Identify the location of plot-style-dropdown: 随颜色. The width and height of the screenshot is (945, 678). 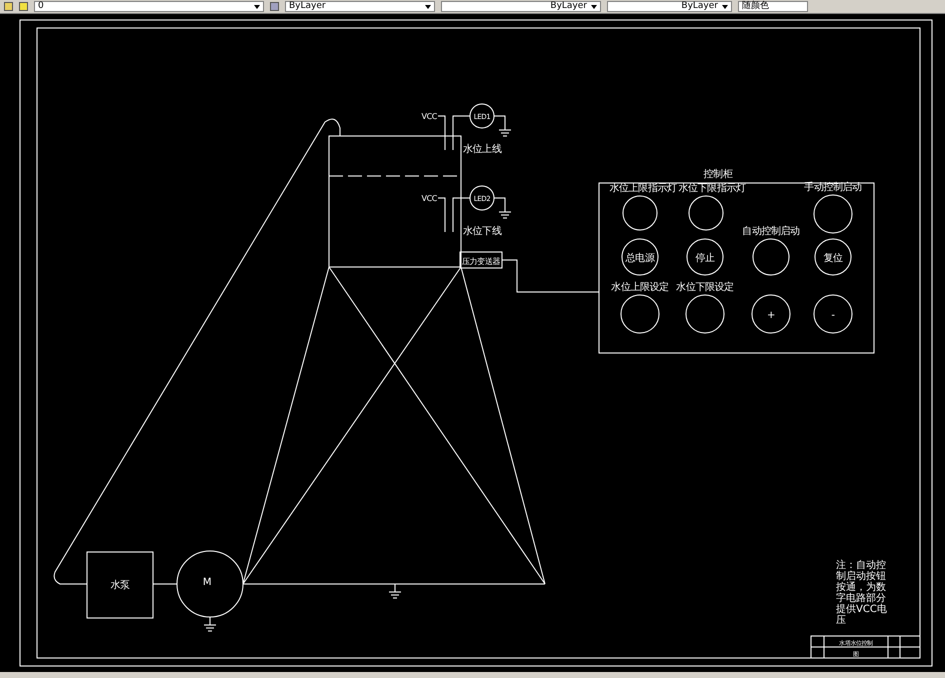
(773, 6).